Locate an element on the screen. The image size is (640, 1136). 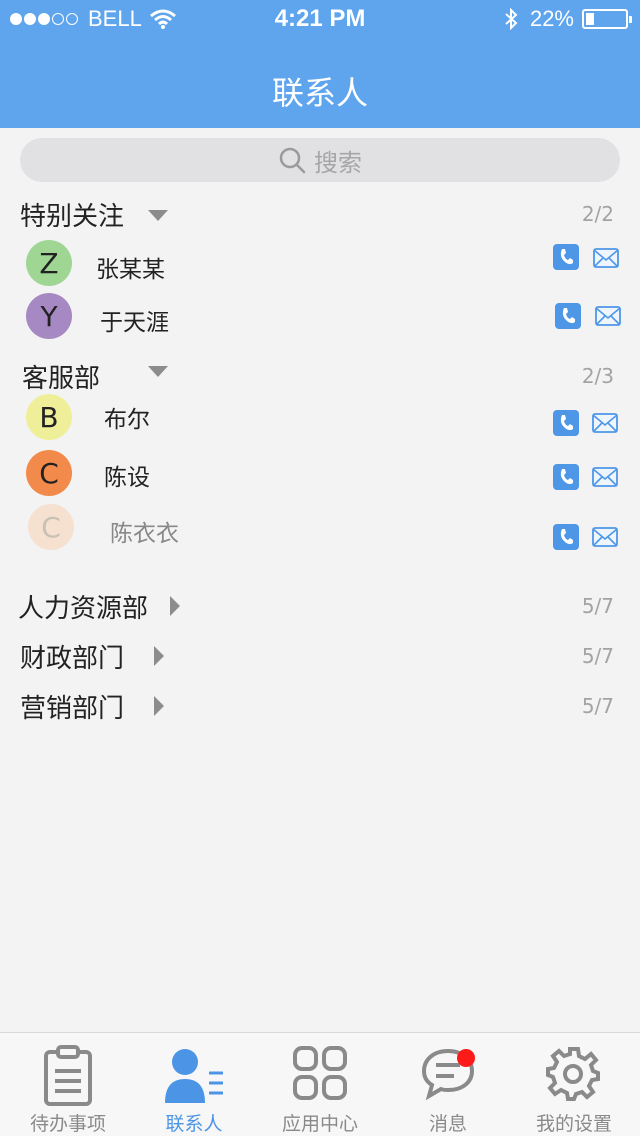
unread-badge is located at coordinates (466, 1058).